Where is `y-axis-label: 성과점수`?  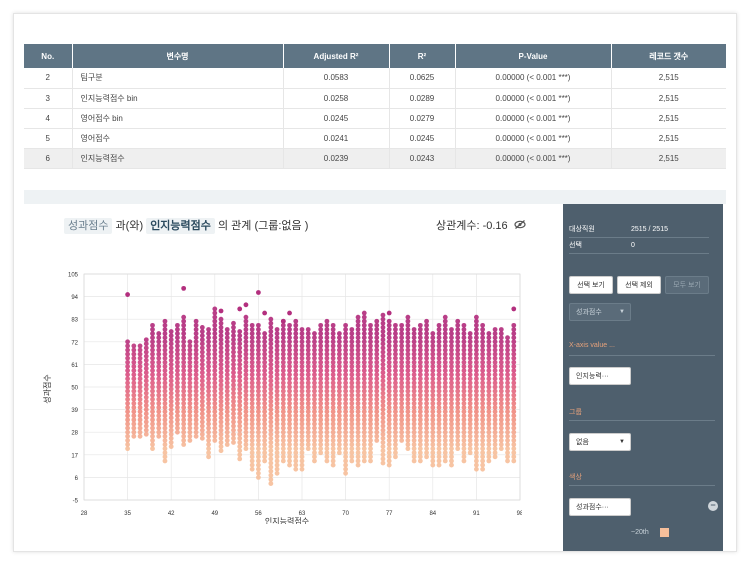 y-axis-label: 성과점수 is located at coordinates (47, 388).